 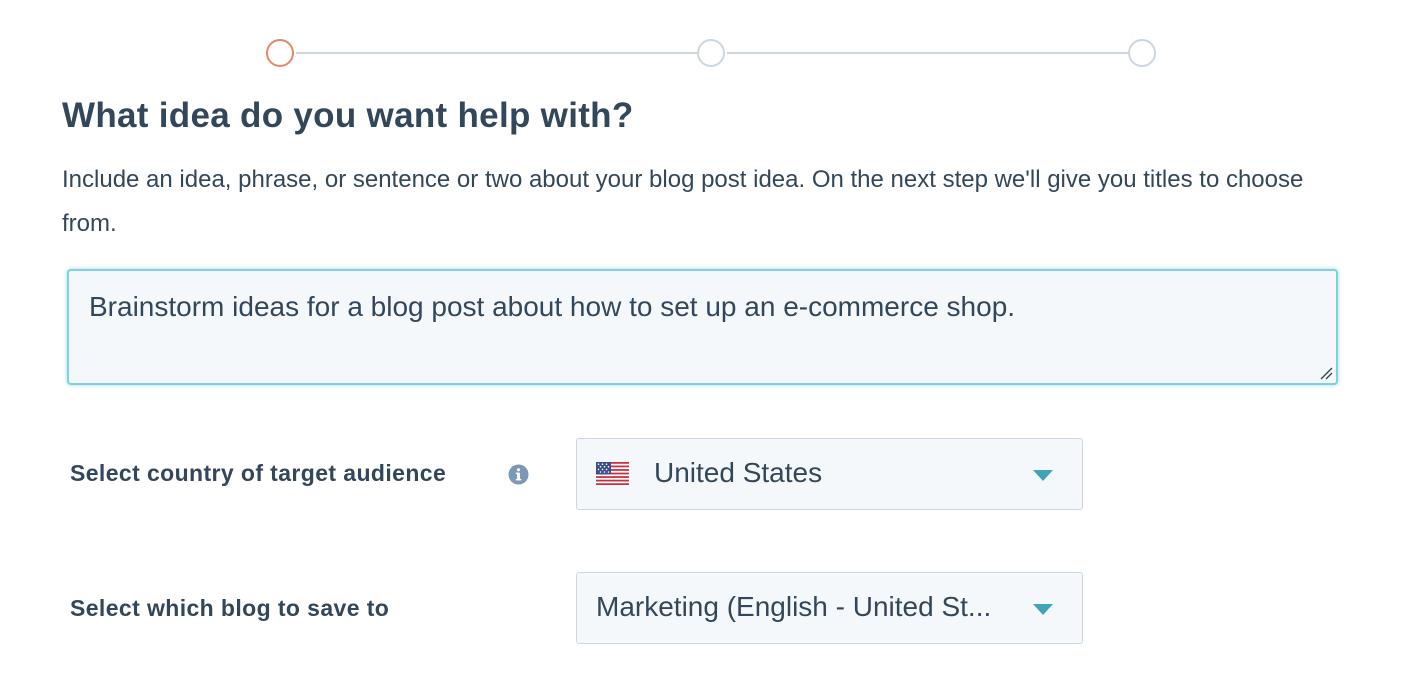 I want to click on country-select-value: United States, so click(x=738, y=472).